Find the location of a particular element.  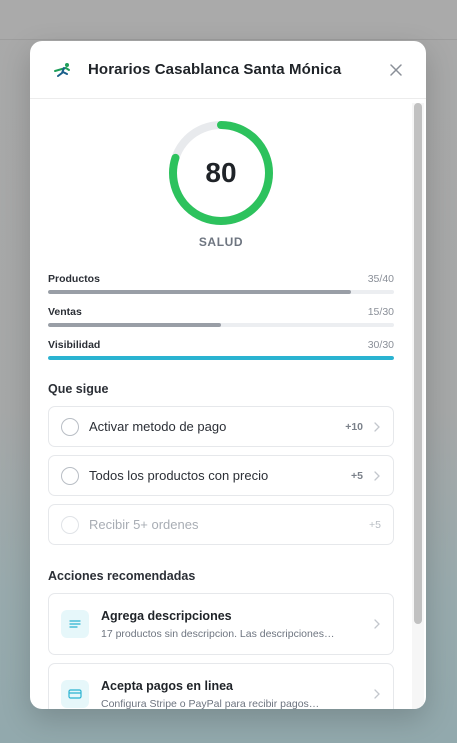

metric-score: 35/40 is located at coordinates (380, 279).